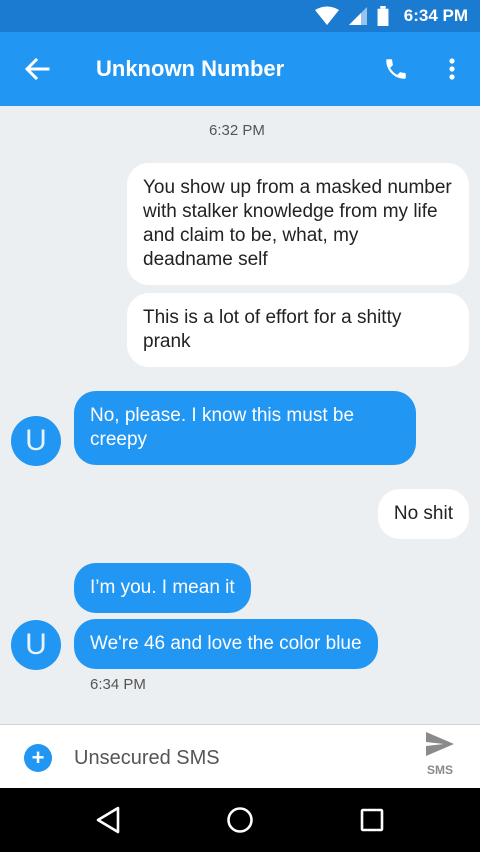 The height and width of the screenshot is (852, 480). I want to click on more-options-button, so click(452, 69).